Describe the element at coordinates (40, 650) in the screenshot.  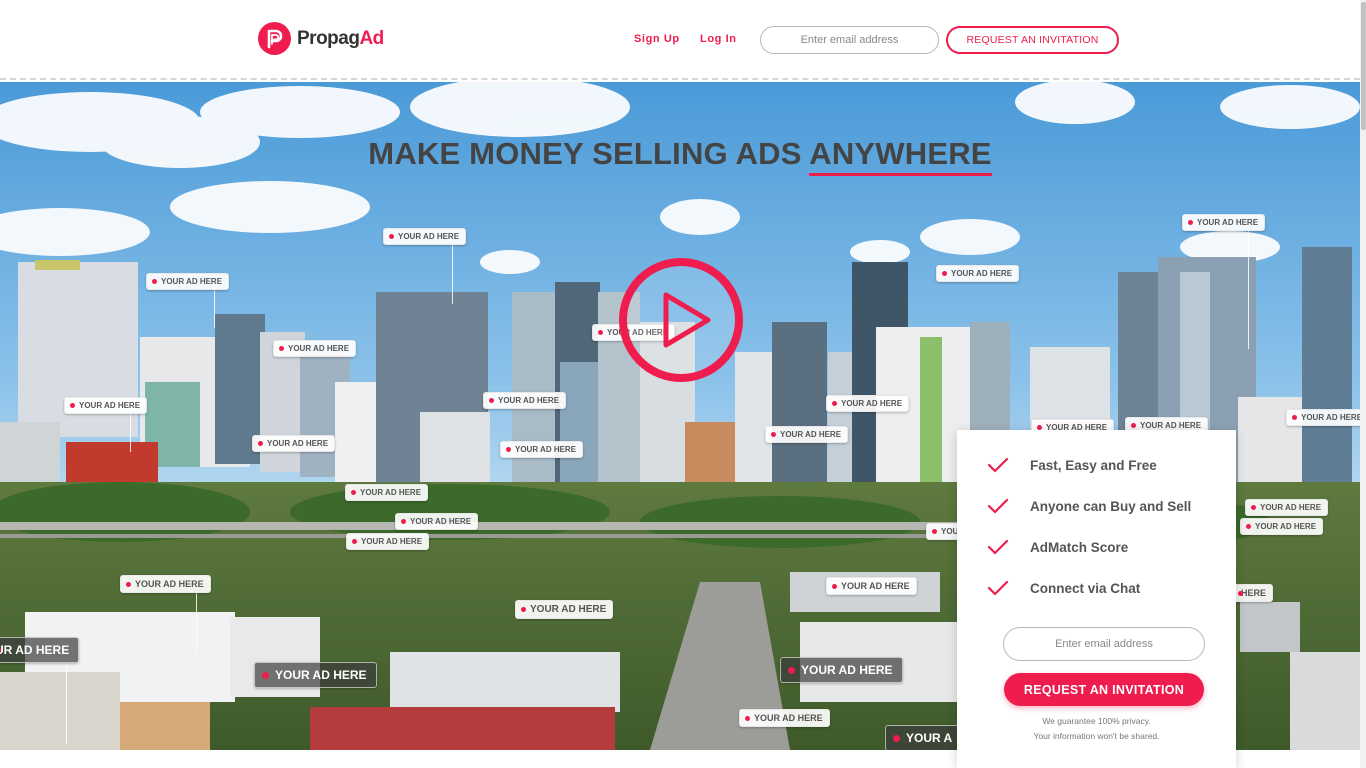
I see `ad-tag-partial: UR AD HERE` at that location.